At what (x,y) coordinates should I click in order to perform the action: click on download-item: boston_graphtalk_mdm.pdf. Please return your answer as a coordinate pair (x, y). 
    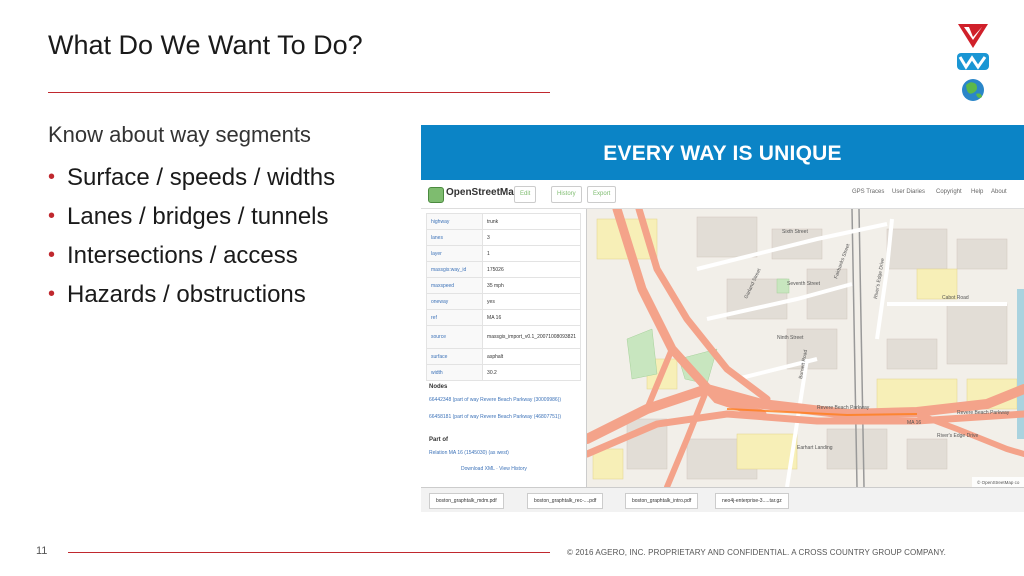
    Looking at the image, I should click on (466, 501).